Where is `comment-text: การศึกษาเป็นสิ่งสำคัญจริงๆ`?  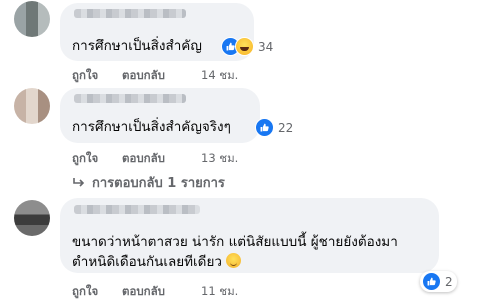 comment-text: การศึกษาเป็นสิ่งสำคัญจริงๆ is located at coordinates (151, 127).